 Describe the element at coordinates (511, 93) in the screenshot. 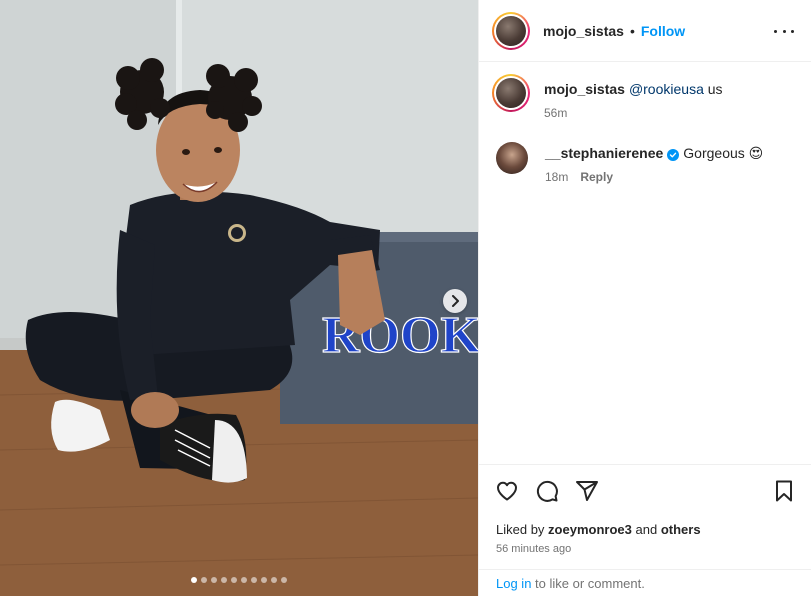

I see `caption-avatar` at that location.